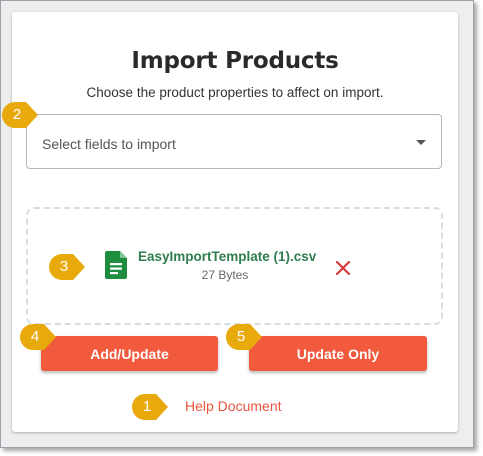 The image size is (483, 456). What do you see at coordinates (129, 353) in the screenshot?
I see `add-update-button: Add/Update` at bounding box center [129, 353].